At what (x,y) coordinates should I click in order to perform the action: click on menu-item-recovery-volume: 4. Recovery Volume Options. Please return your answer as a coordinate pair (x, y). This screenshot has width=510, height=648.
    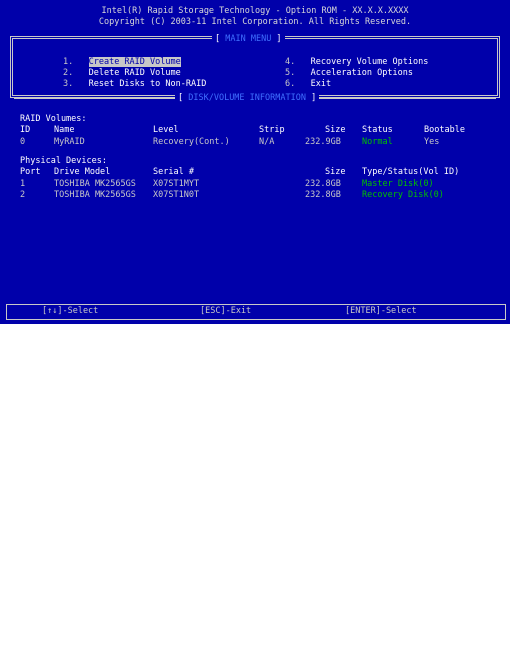
    Looking at the image, I should click on (356, 62).